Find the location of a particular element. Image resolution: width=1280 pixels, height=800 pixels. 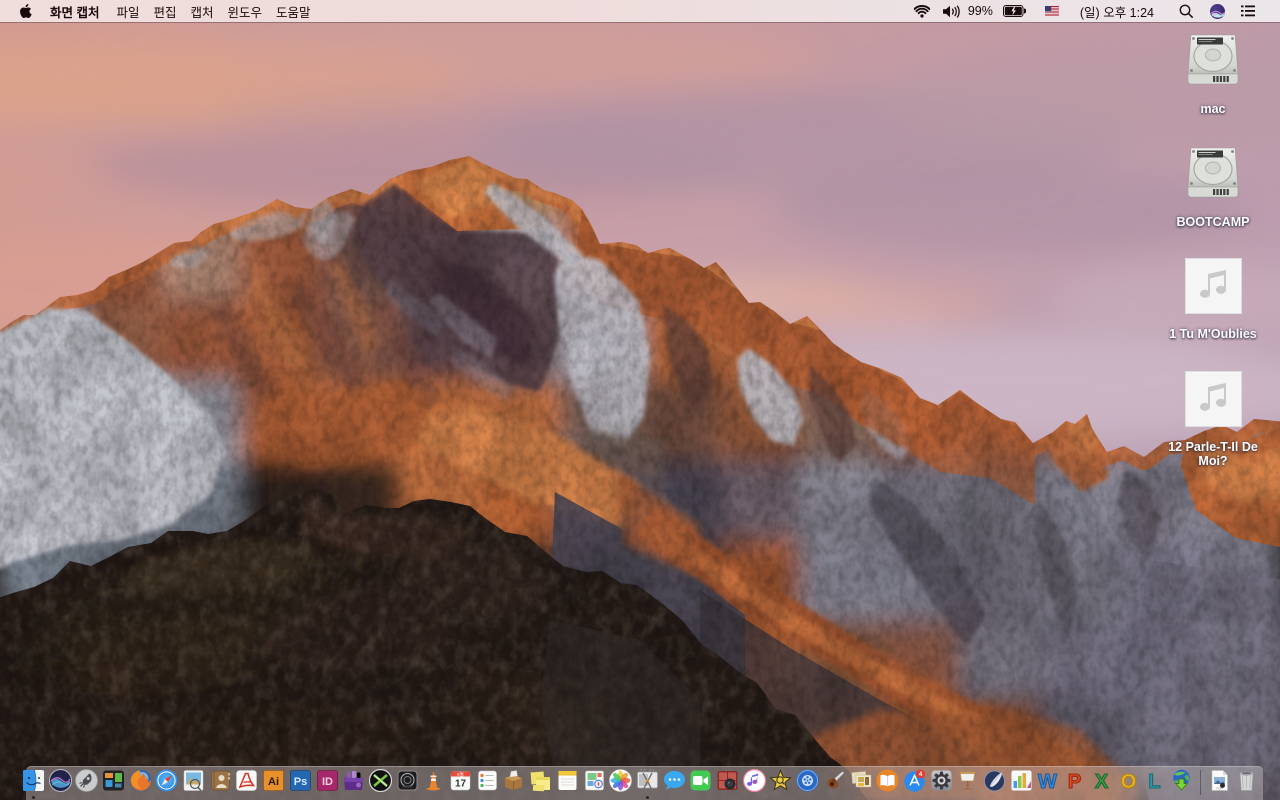

svg-text: X is located at coordinates (1102, 781).